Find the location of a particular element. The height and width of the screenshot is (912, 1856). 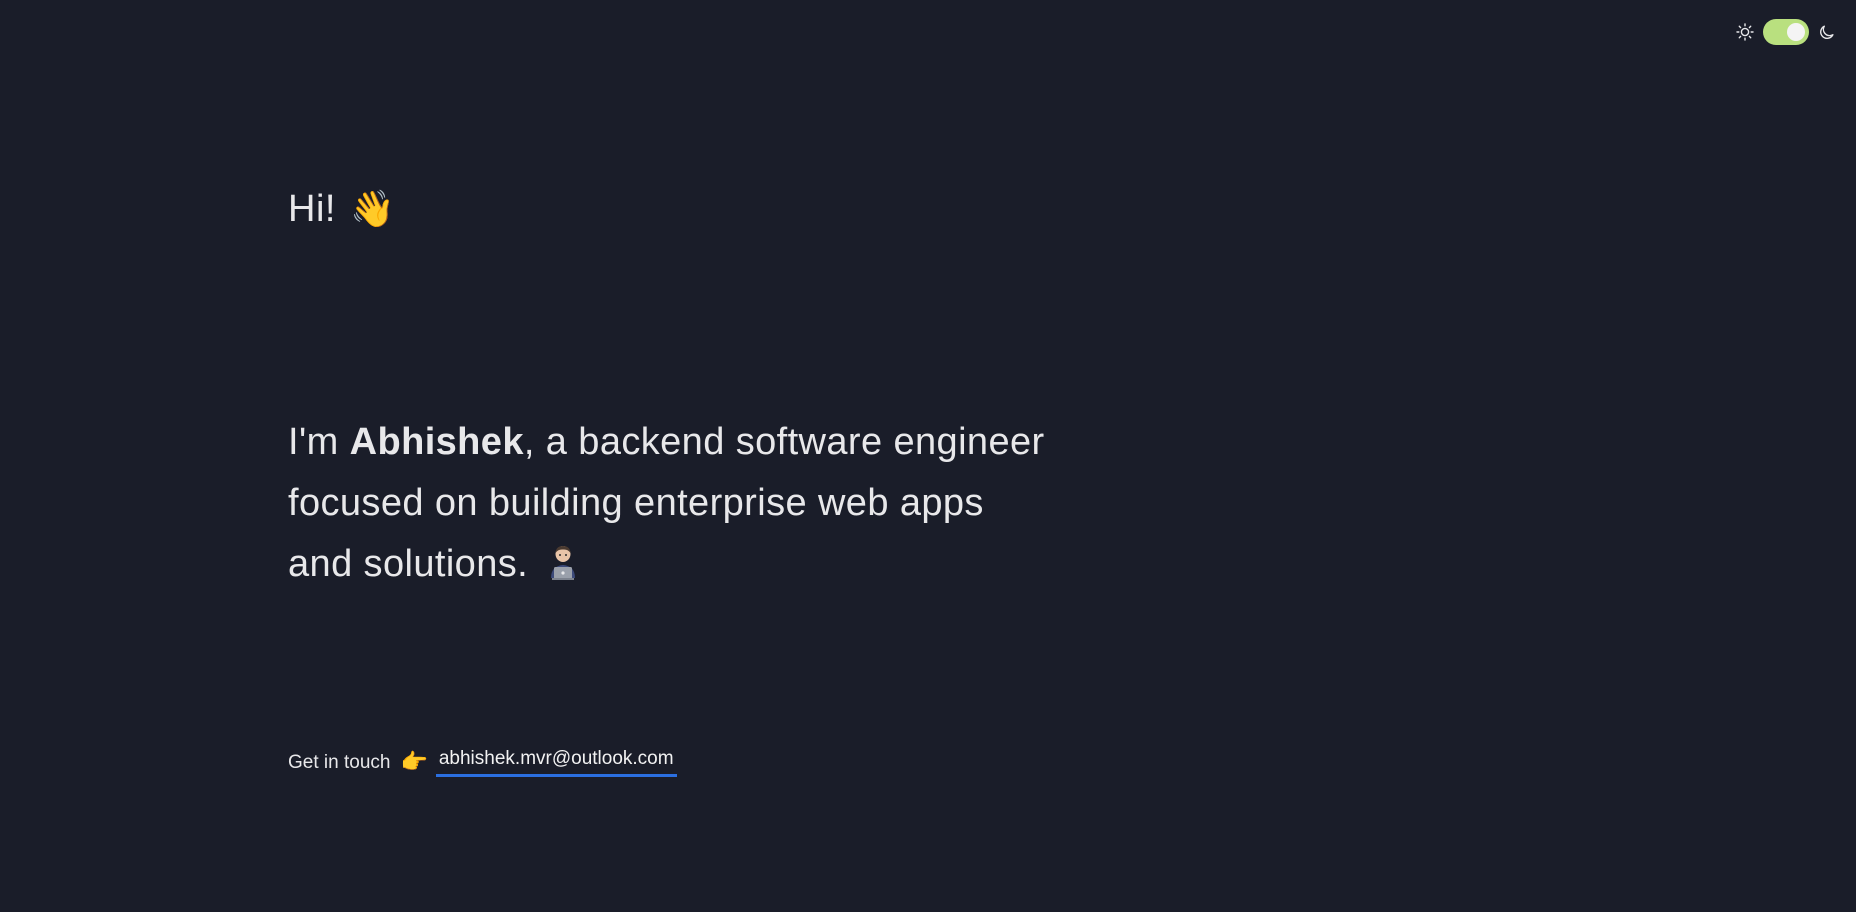

technologist-icon is located at coordinates (563, 563).